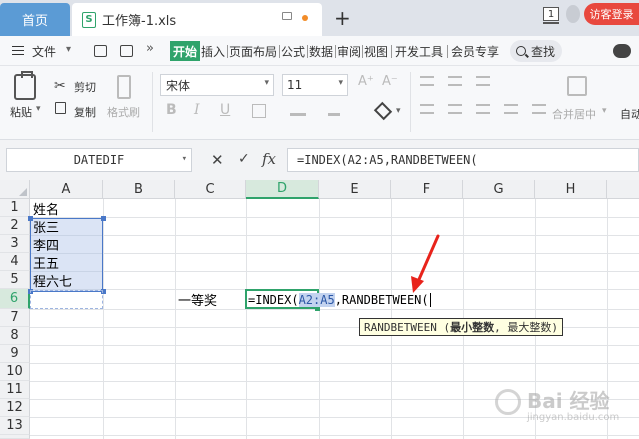  I want to click on italic-button: I, so click(197, 110).